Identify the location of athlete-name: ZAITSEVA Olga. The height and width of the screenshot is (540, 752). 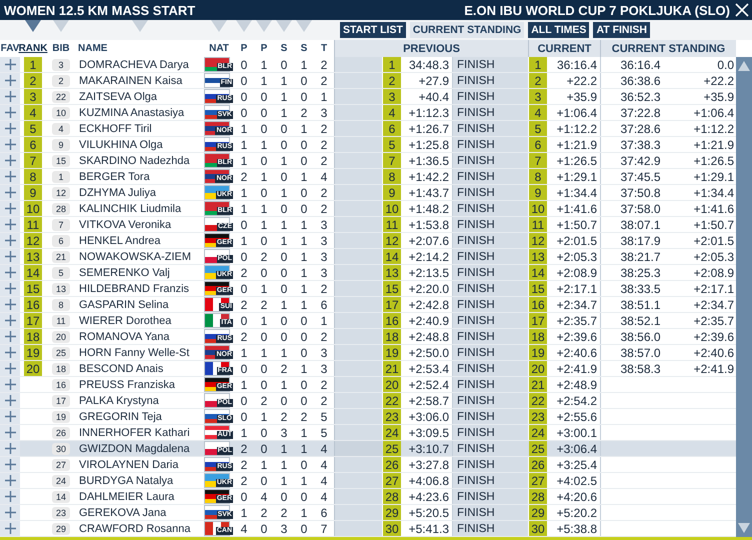
(118, 97).